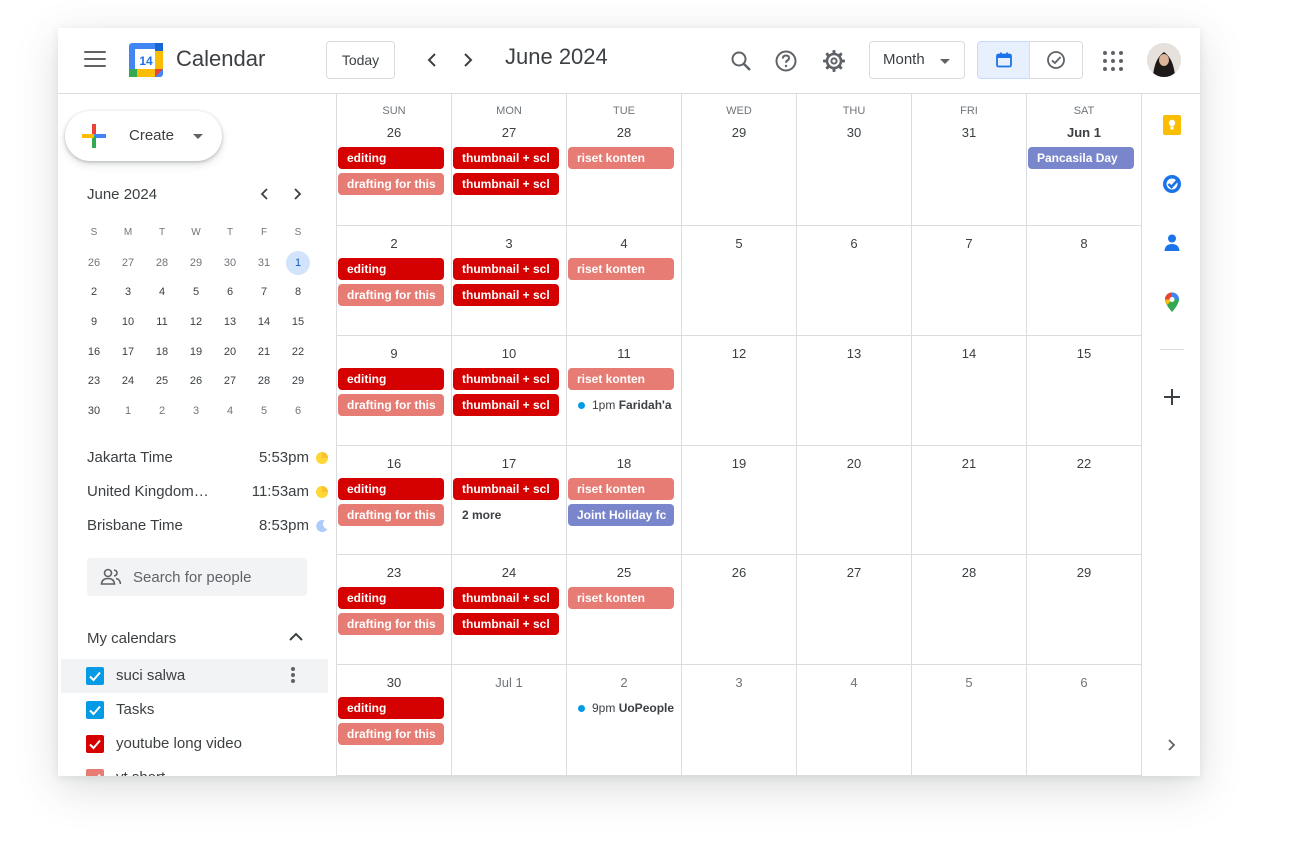  Describe the element at coordinates (1056, 60) in the screenshot. I see `tasks-view-toggle` at that location.